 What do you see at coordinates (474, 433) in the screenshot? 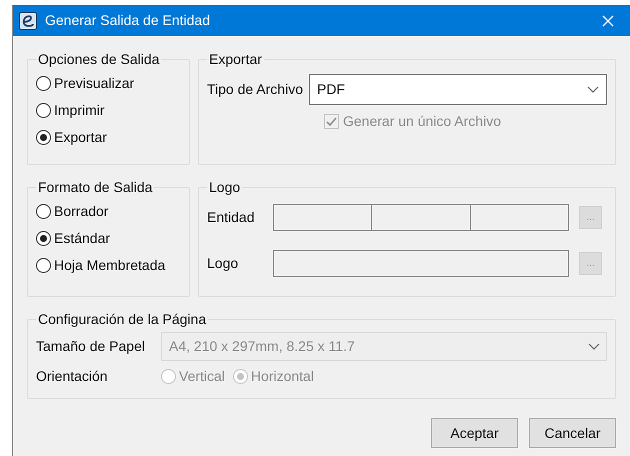
I see `dialog-button: Aceptar` at bounding box center [474, 433].